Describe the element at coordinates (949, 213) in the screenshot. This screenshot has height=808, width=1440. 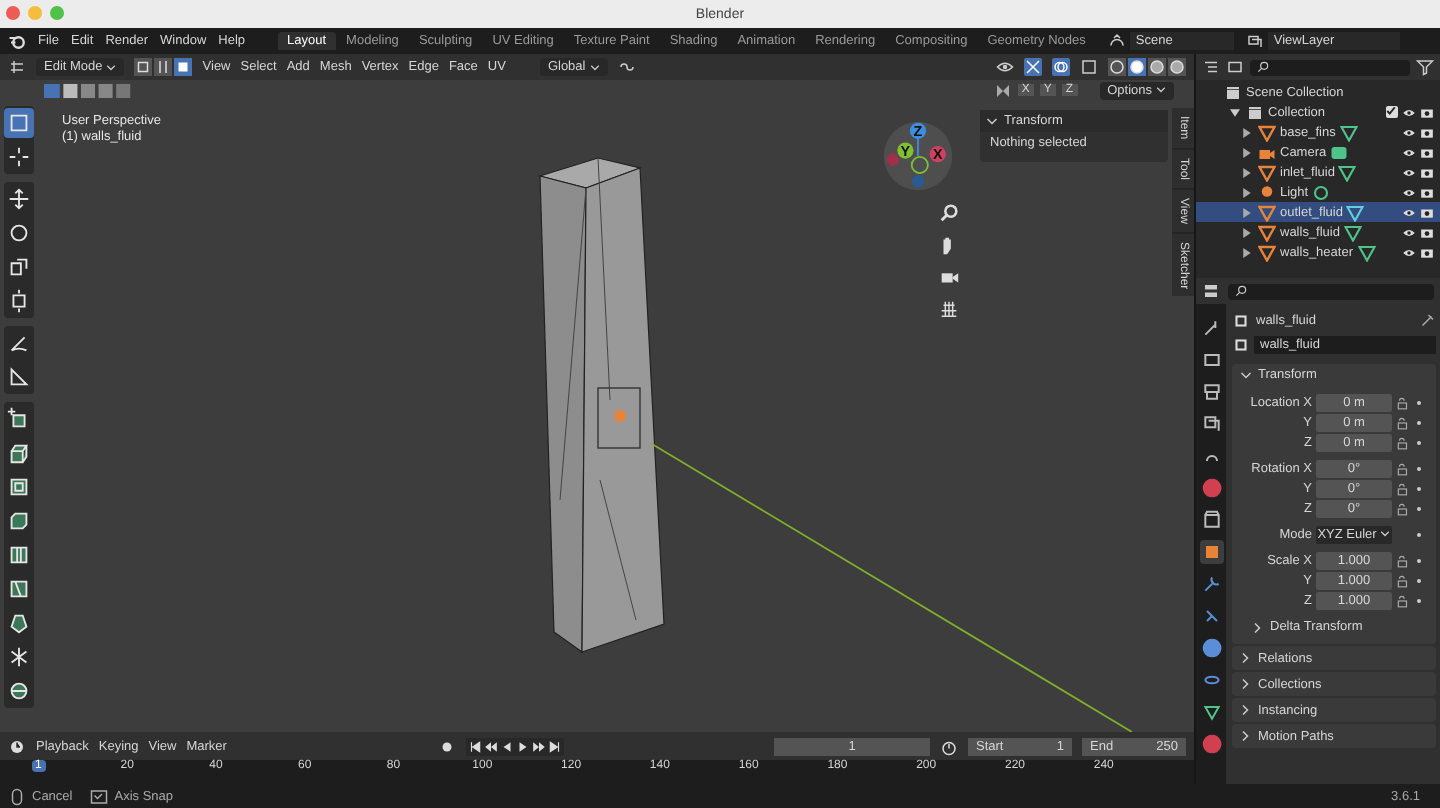
I see `zoom-icon` at that location.